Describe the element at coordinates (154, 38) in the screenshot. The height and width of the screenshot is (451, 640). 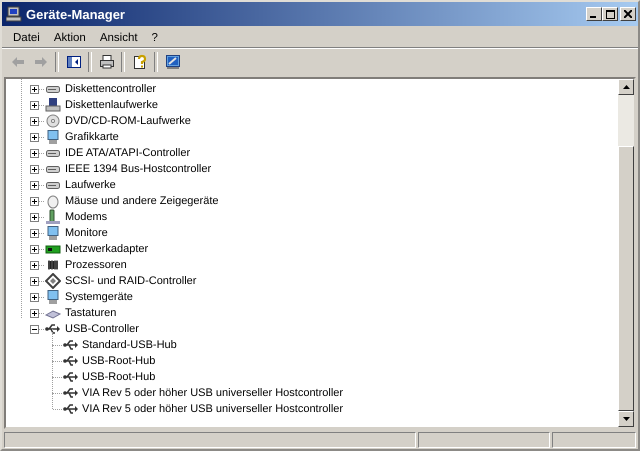
I see `menu-item: ?` at that location.